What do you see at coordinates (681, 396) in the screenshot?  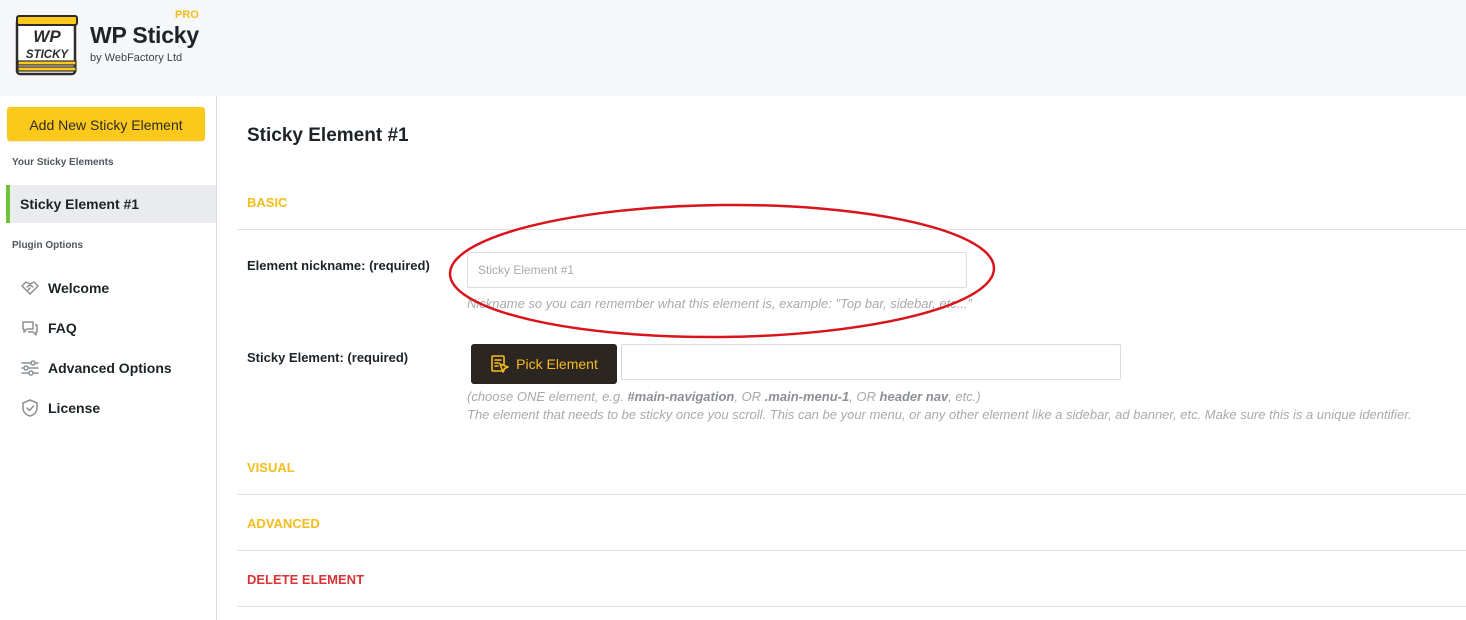 I see `example-selector: #main-navigation` at bounding box center [681, 396].